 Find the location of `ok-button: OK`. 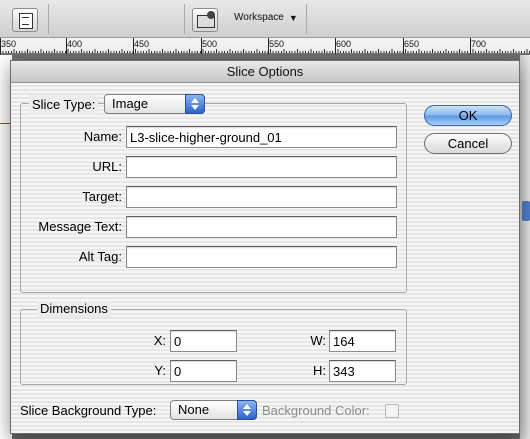

ok-button: OK is located at coordinates (468, 115).